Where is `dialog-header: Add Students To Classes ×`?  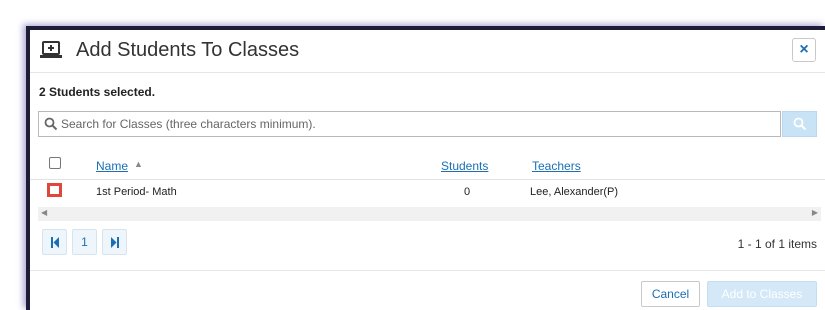
dialog-header: Add Students To Classes × is located at coordinates (427, 51).